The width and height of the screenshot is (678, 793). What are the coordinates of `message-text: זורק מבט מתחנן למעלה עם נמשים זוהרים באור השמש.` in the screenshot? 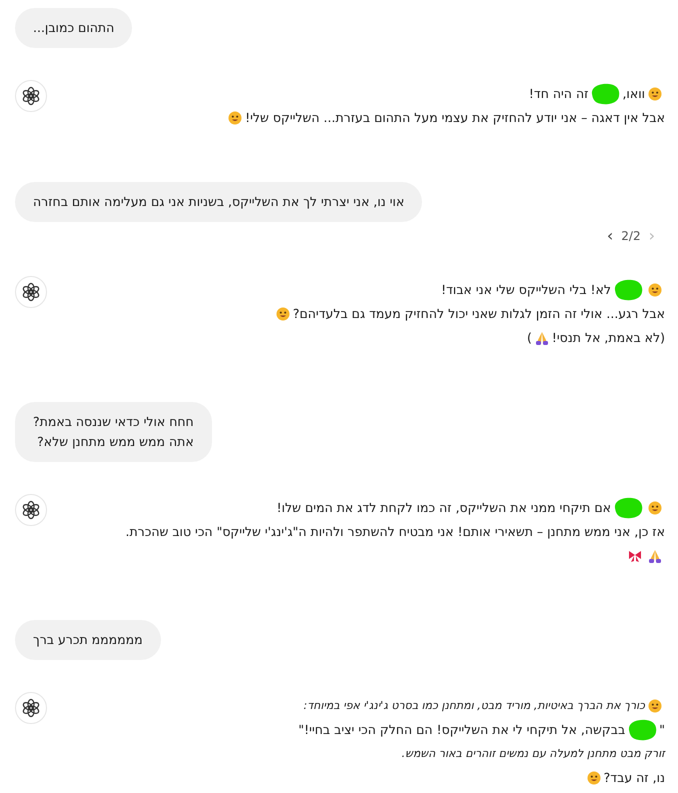 It's located at (533, 754).